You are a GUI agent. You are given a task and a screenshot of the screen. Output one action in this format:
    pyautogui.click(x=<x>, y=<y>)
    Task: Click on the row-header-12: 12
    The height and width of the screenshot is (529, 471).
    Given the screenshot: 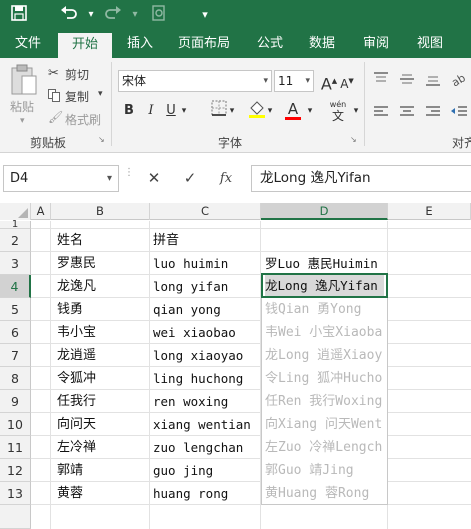 What is the action you would take?
    pyautogui.click(x=15, y=470)
    